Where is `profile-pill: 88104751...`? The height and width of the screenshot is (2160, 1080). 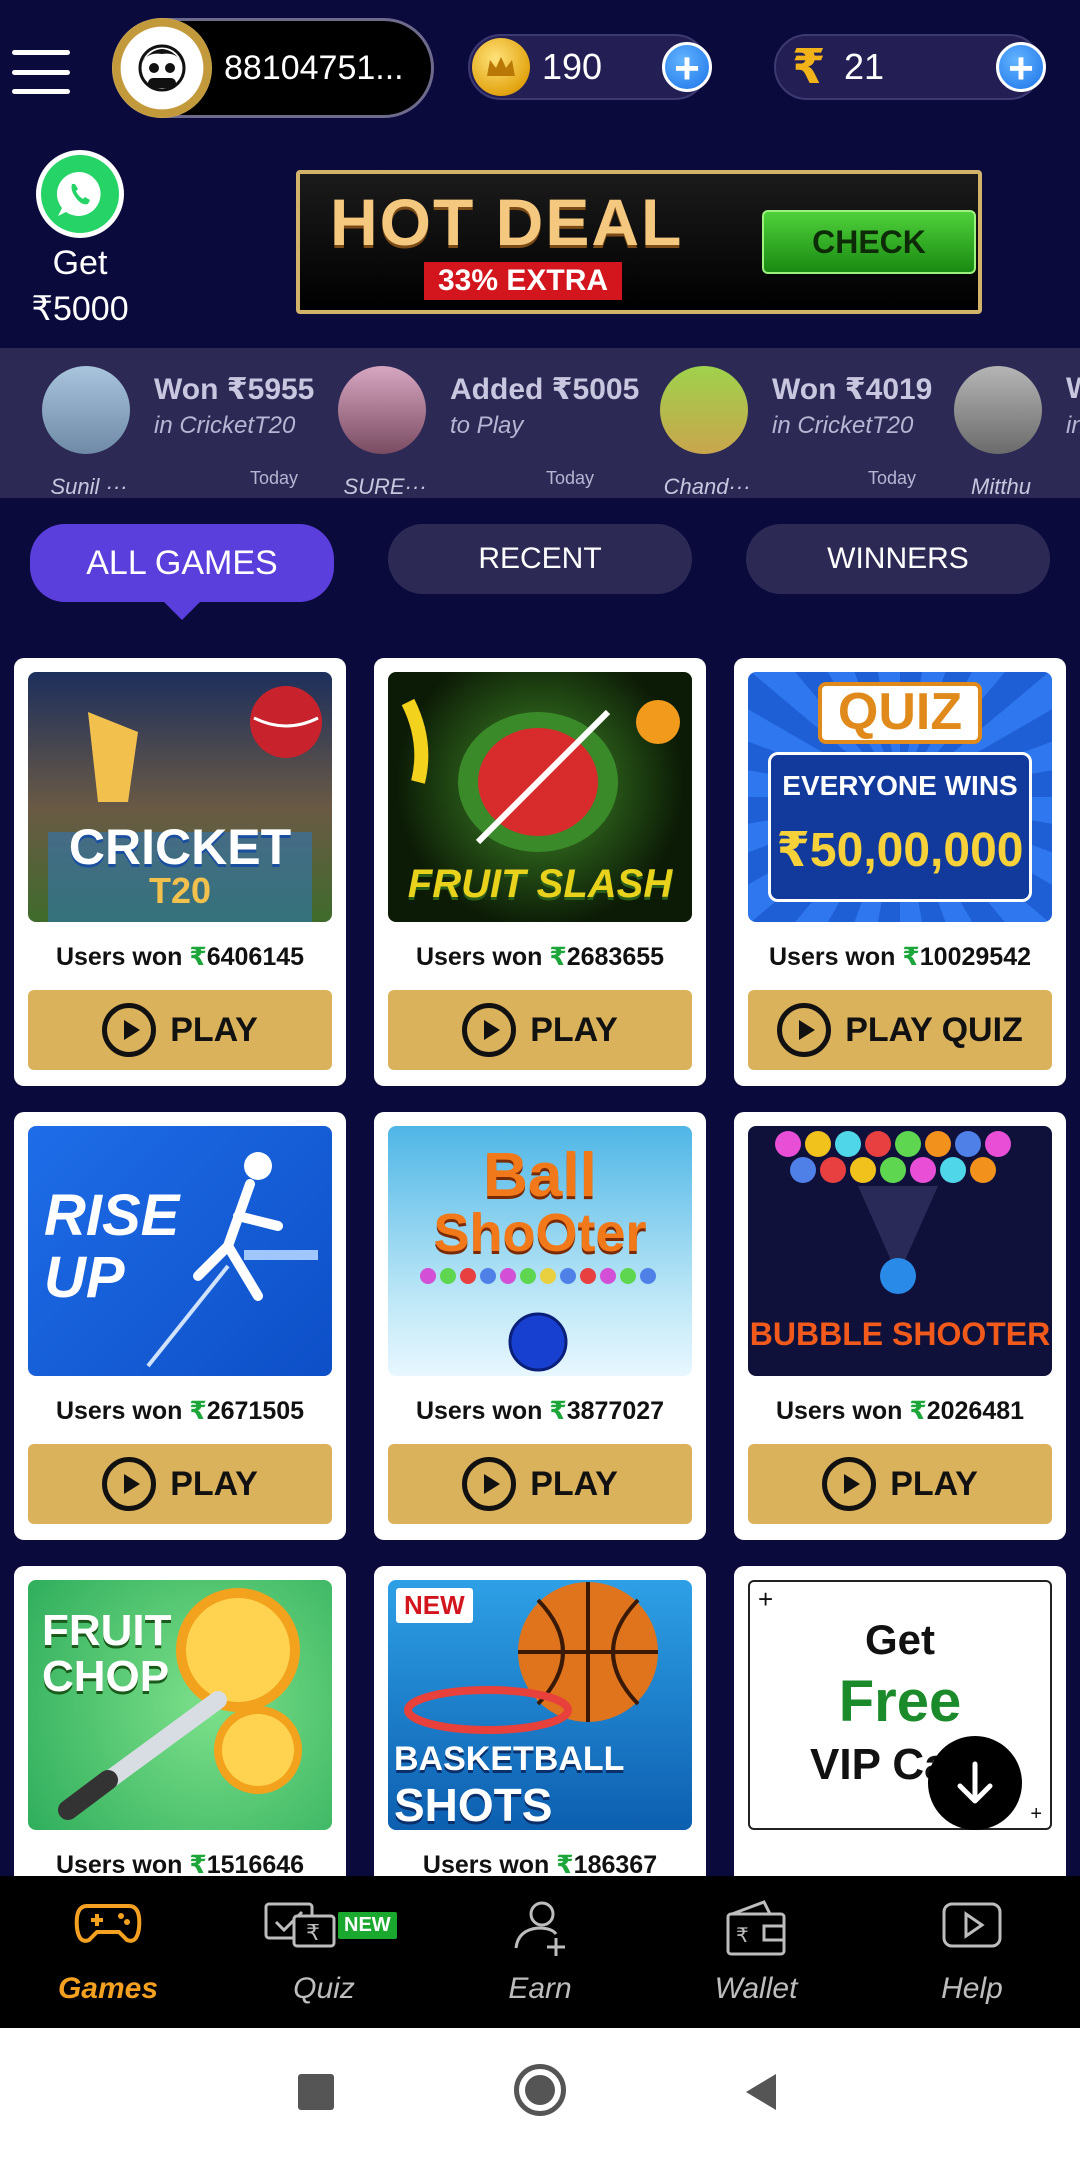 profile-pill: 88104751... is located at coordinates (273, 68).